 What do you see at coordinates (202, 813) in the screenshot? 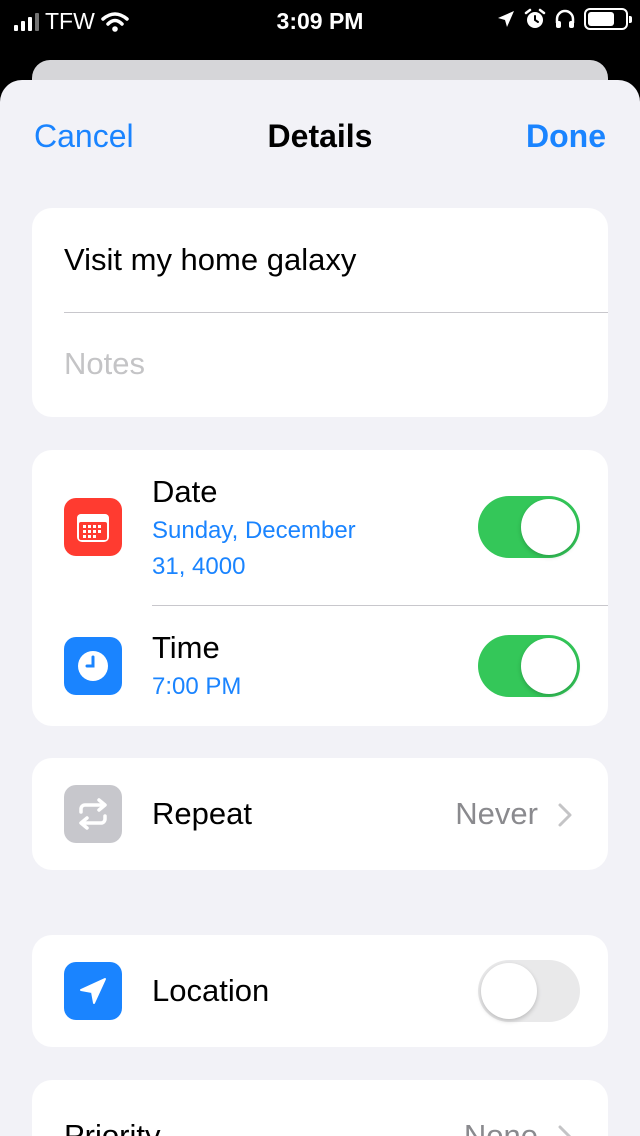
I see `repeat-label: Repeat` at bounding box center [202, 813].